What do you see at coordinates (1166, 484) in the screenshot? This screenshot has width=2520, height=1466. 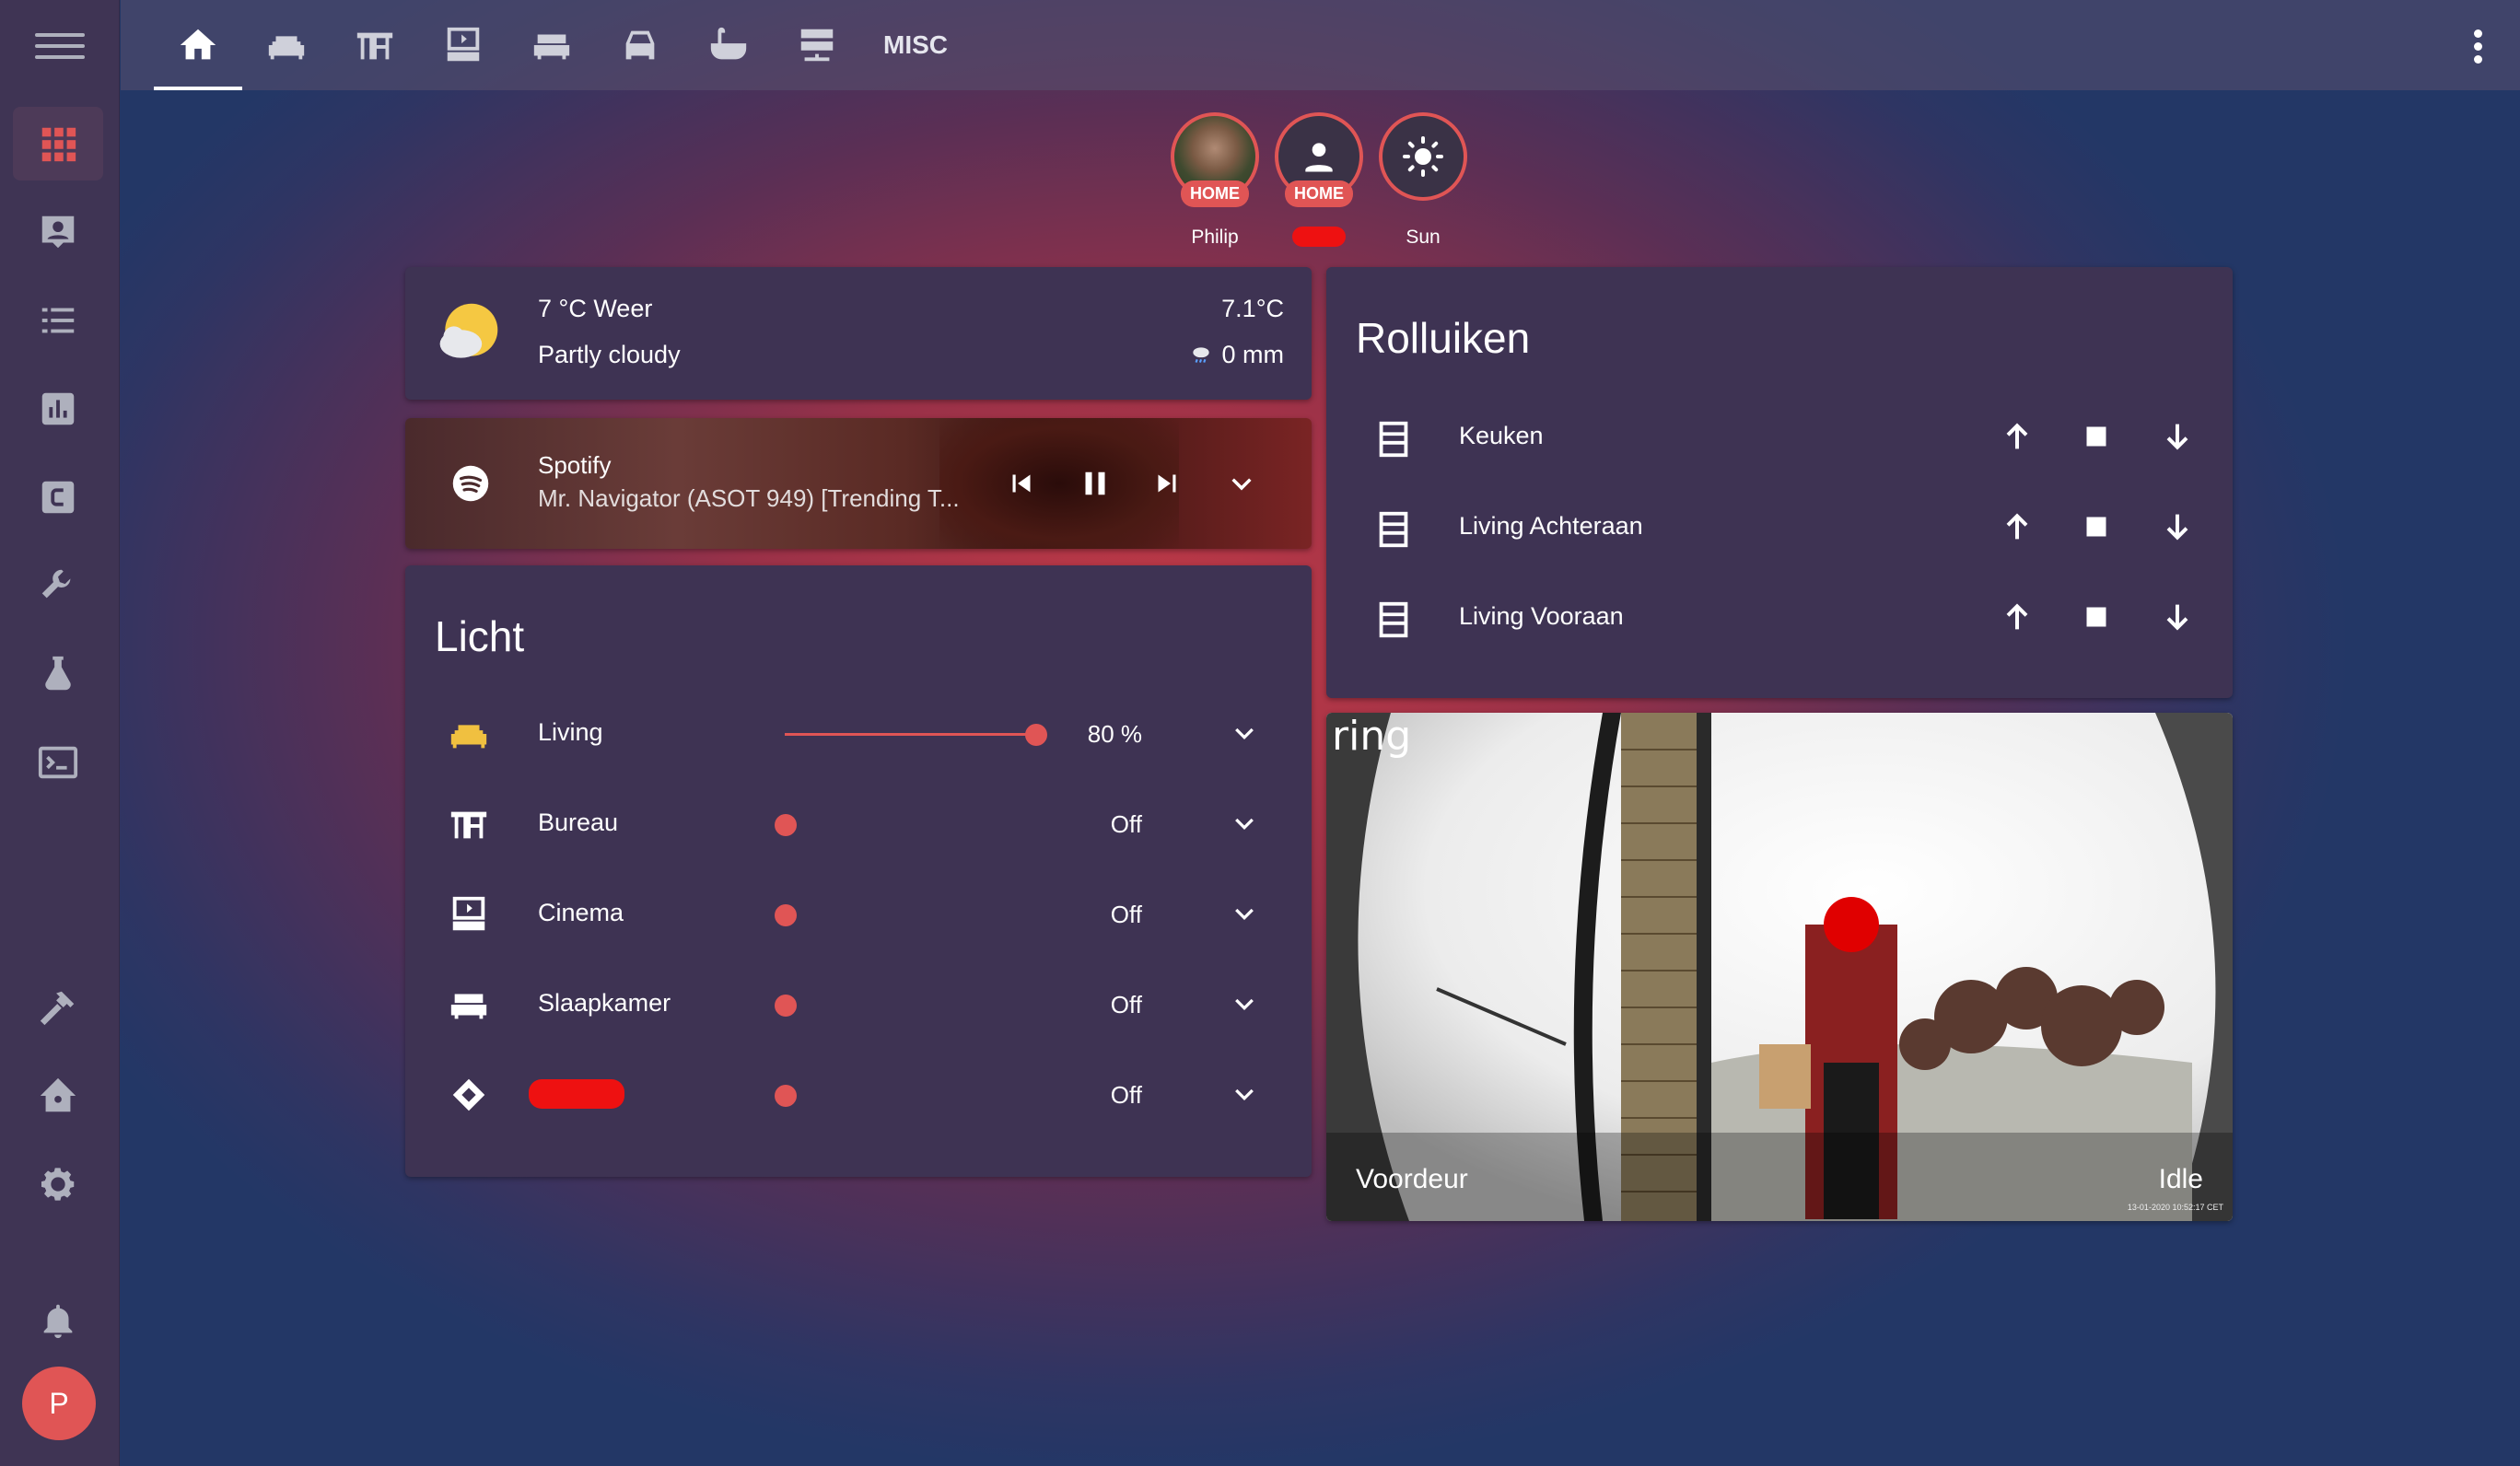 I see `next-track-icon` at bounding box center [1166, 484].